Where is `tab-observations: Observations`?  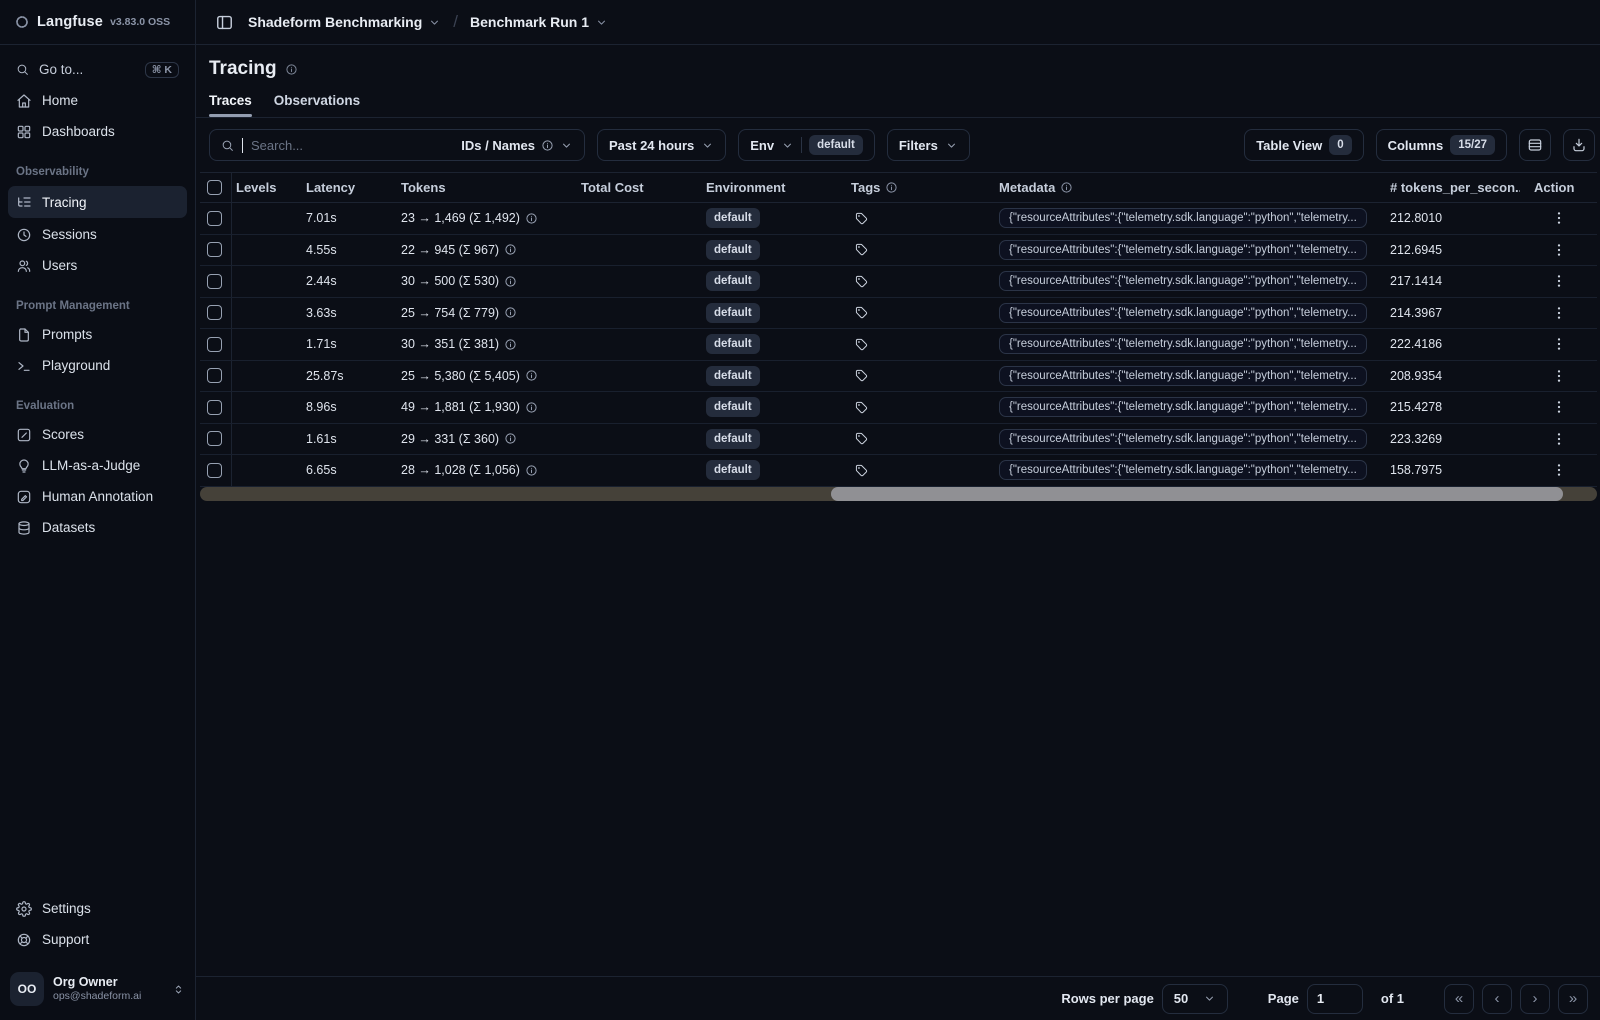 tab-observations: Observations is located at coordinates (317, 105).